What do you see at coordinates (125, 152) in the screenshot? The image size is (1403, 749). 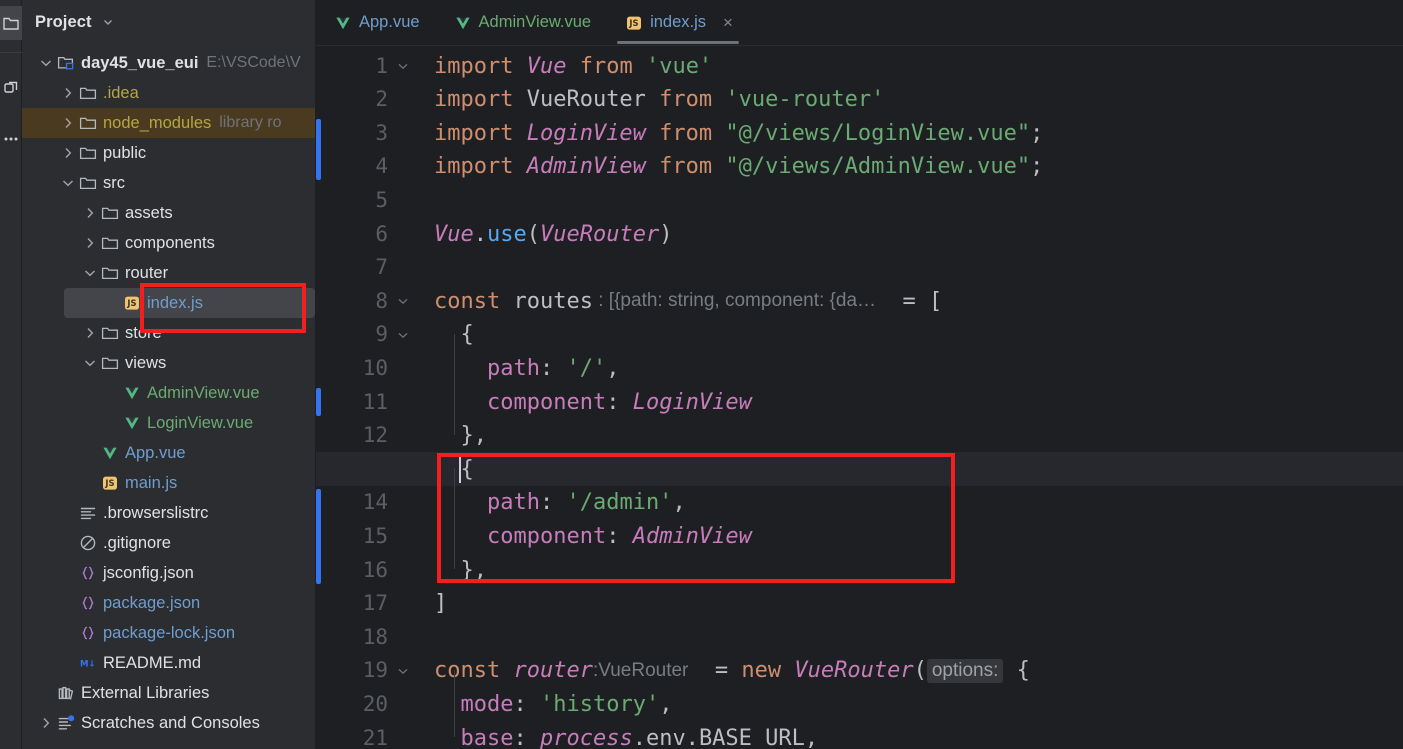 I see `tree-item-label: public` at bounding box center [125, 152].